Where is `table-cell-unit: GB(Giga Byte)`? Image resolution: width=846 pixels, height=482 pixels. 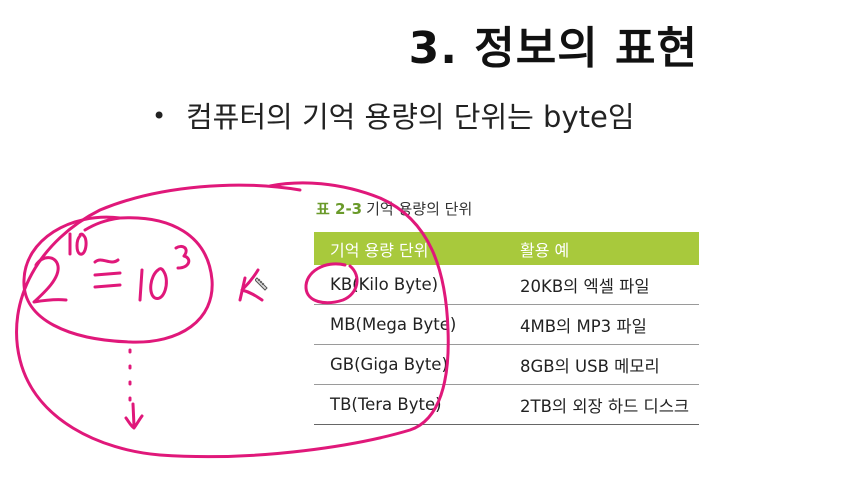
table-cell-unit: GB(Giga Byte) is located at coordinates (411, 364).